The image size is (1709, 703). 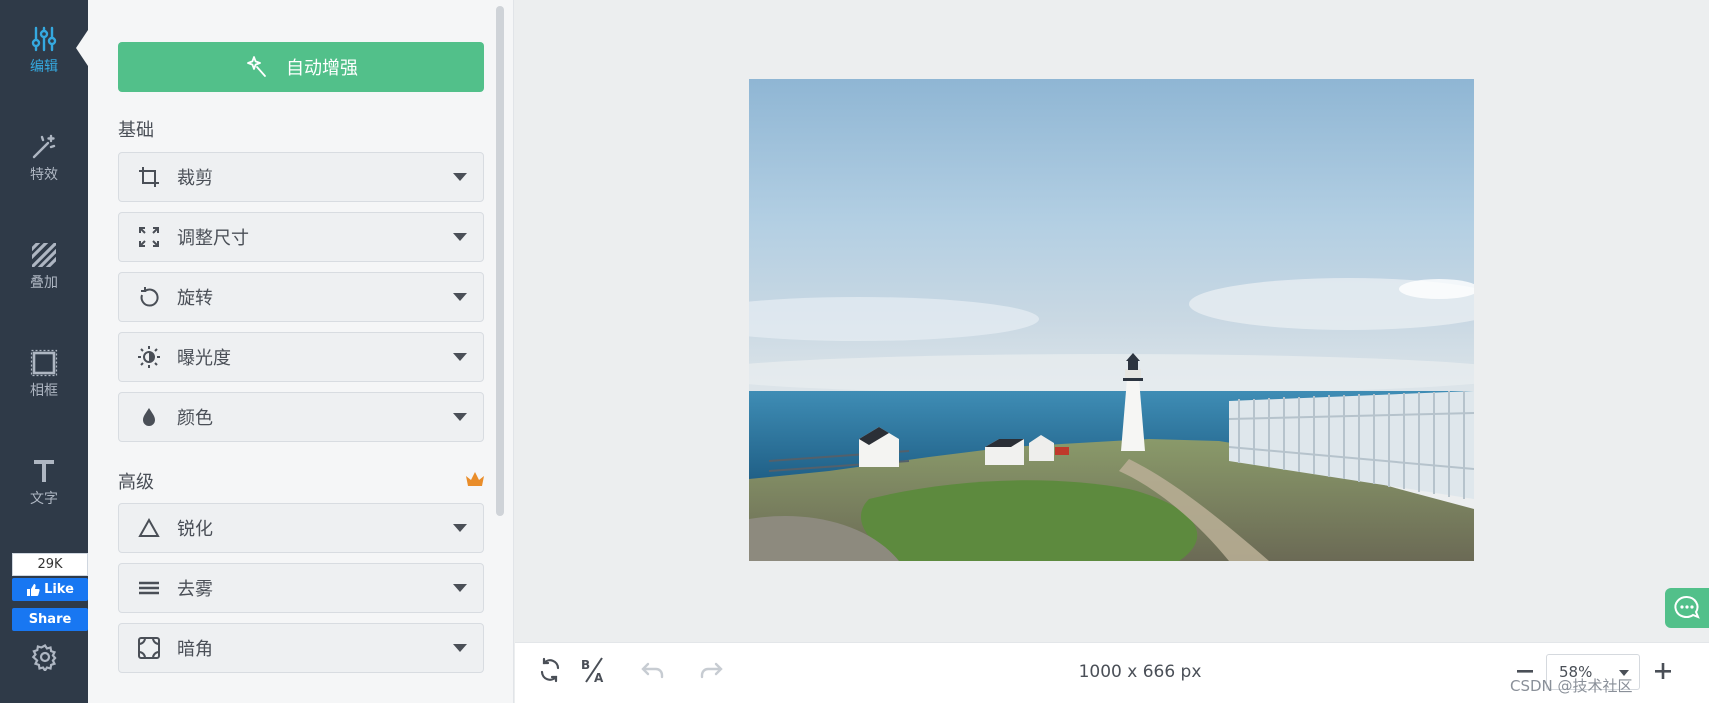 I want to click on tool-crop: 裁剪, so click(x=301, y=177).